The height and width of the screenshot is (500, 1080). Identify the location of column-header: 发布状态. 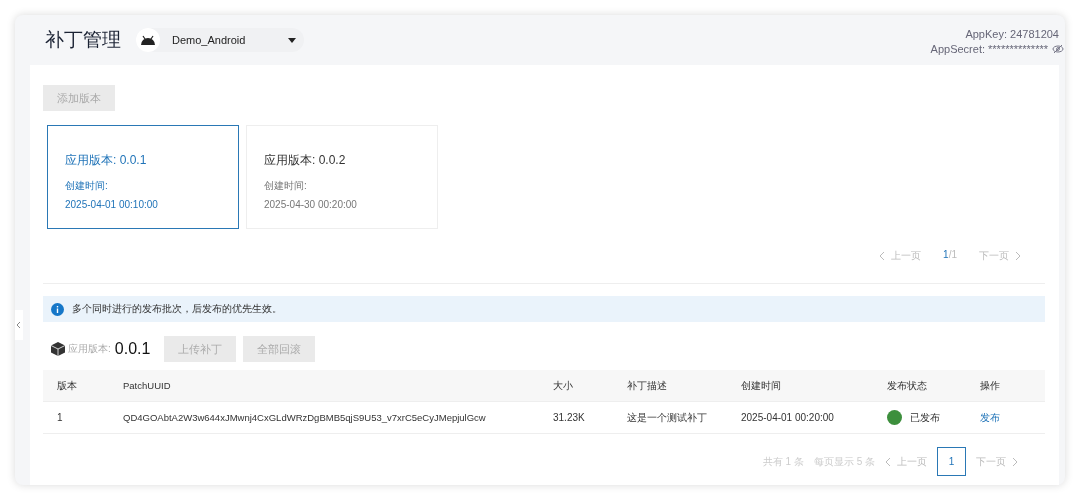
(907, 385).